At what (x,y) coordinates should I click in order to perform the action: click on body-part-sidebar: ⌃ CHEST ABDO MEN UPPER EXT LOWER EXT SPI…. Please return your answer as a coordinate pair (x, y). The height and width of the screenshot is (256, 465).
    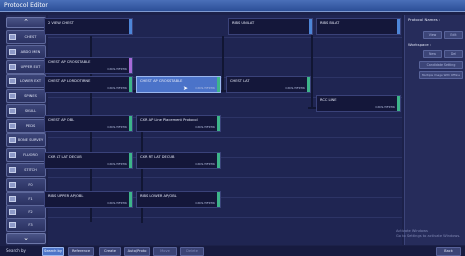
    Looking at the image, I should click on (26, 130).